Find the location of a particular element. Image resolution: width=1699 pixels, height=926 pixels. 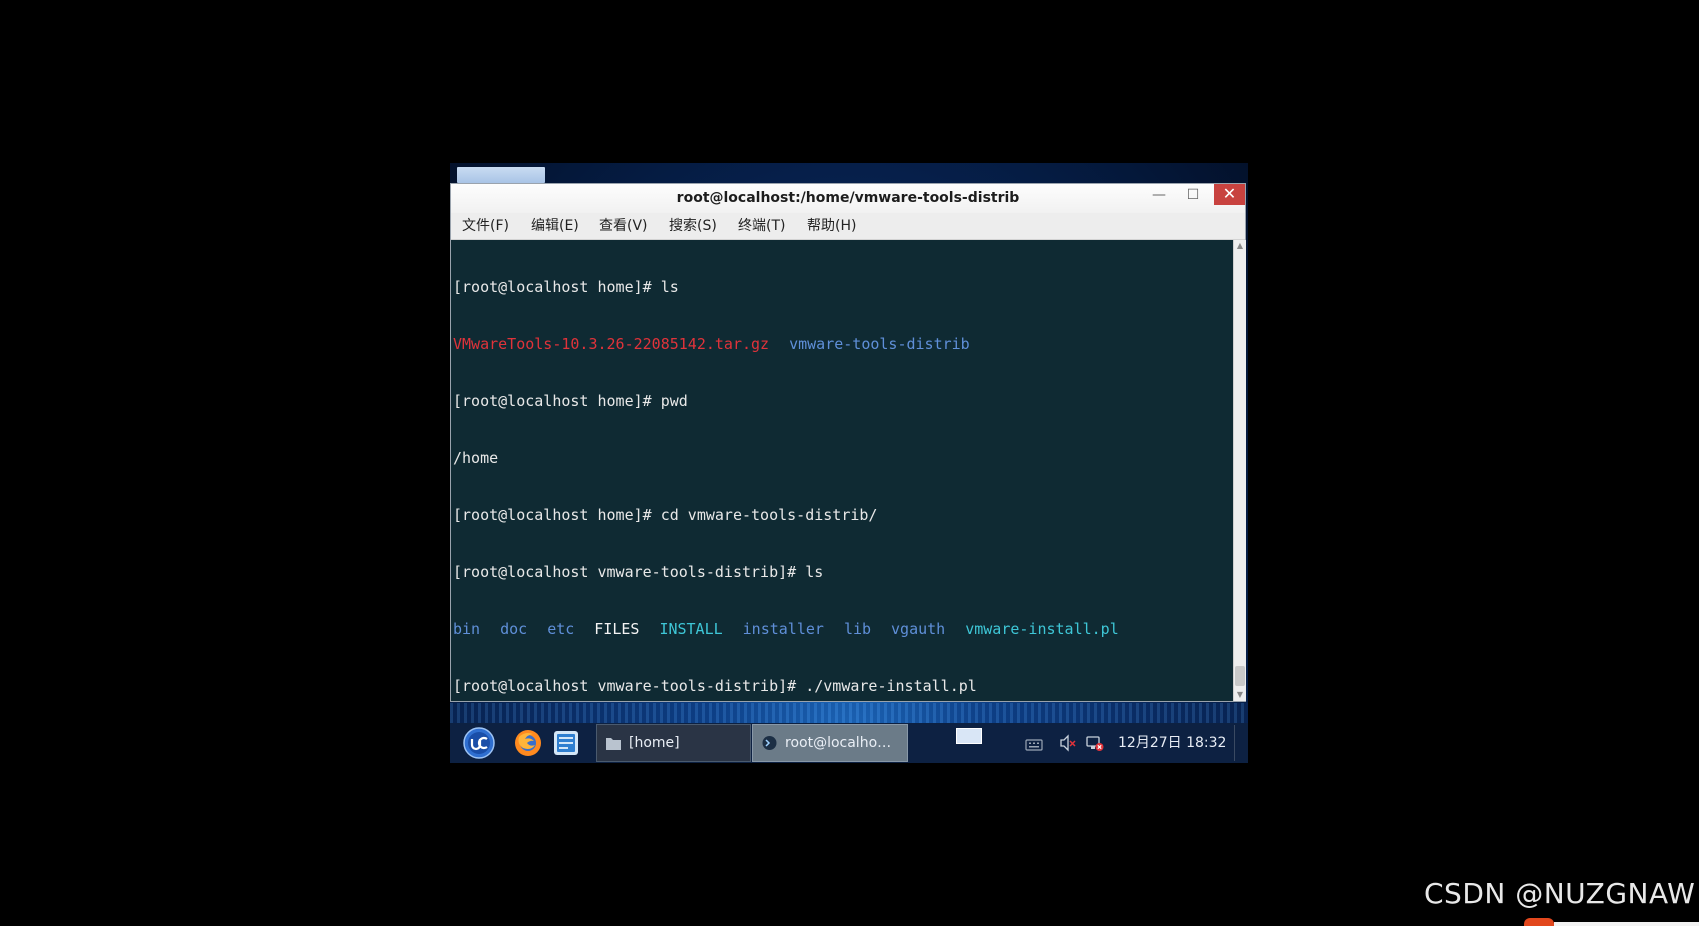

watermark-logo-icon is located at coordinates (1539, 922).